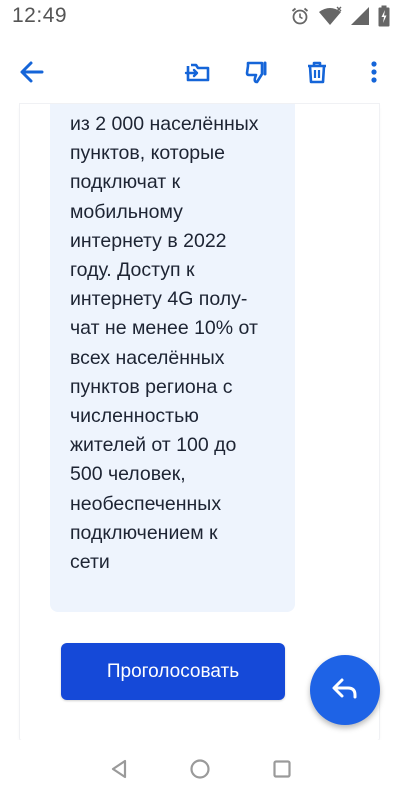 The width and height of the screenshot is (400, 800). What do you see at coordinates (360, 16) in the screenshot?
I see `signal-icon` at bounding box center [360, 16].